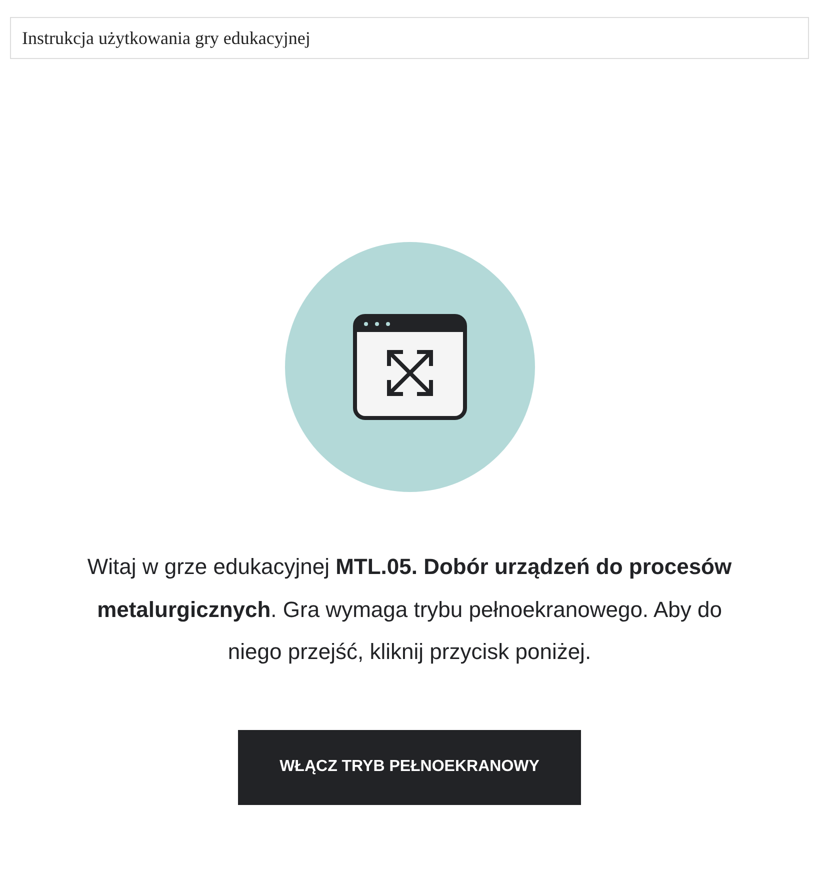 Image resolution: width=817 pixels, height=886 pixels. I want to click on page-title: Instrukcja użytkowania gry edukacyjnej, so click(166, 38).